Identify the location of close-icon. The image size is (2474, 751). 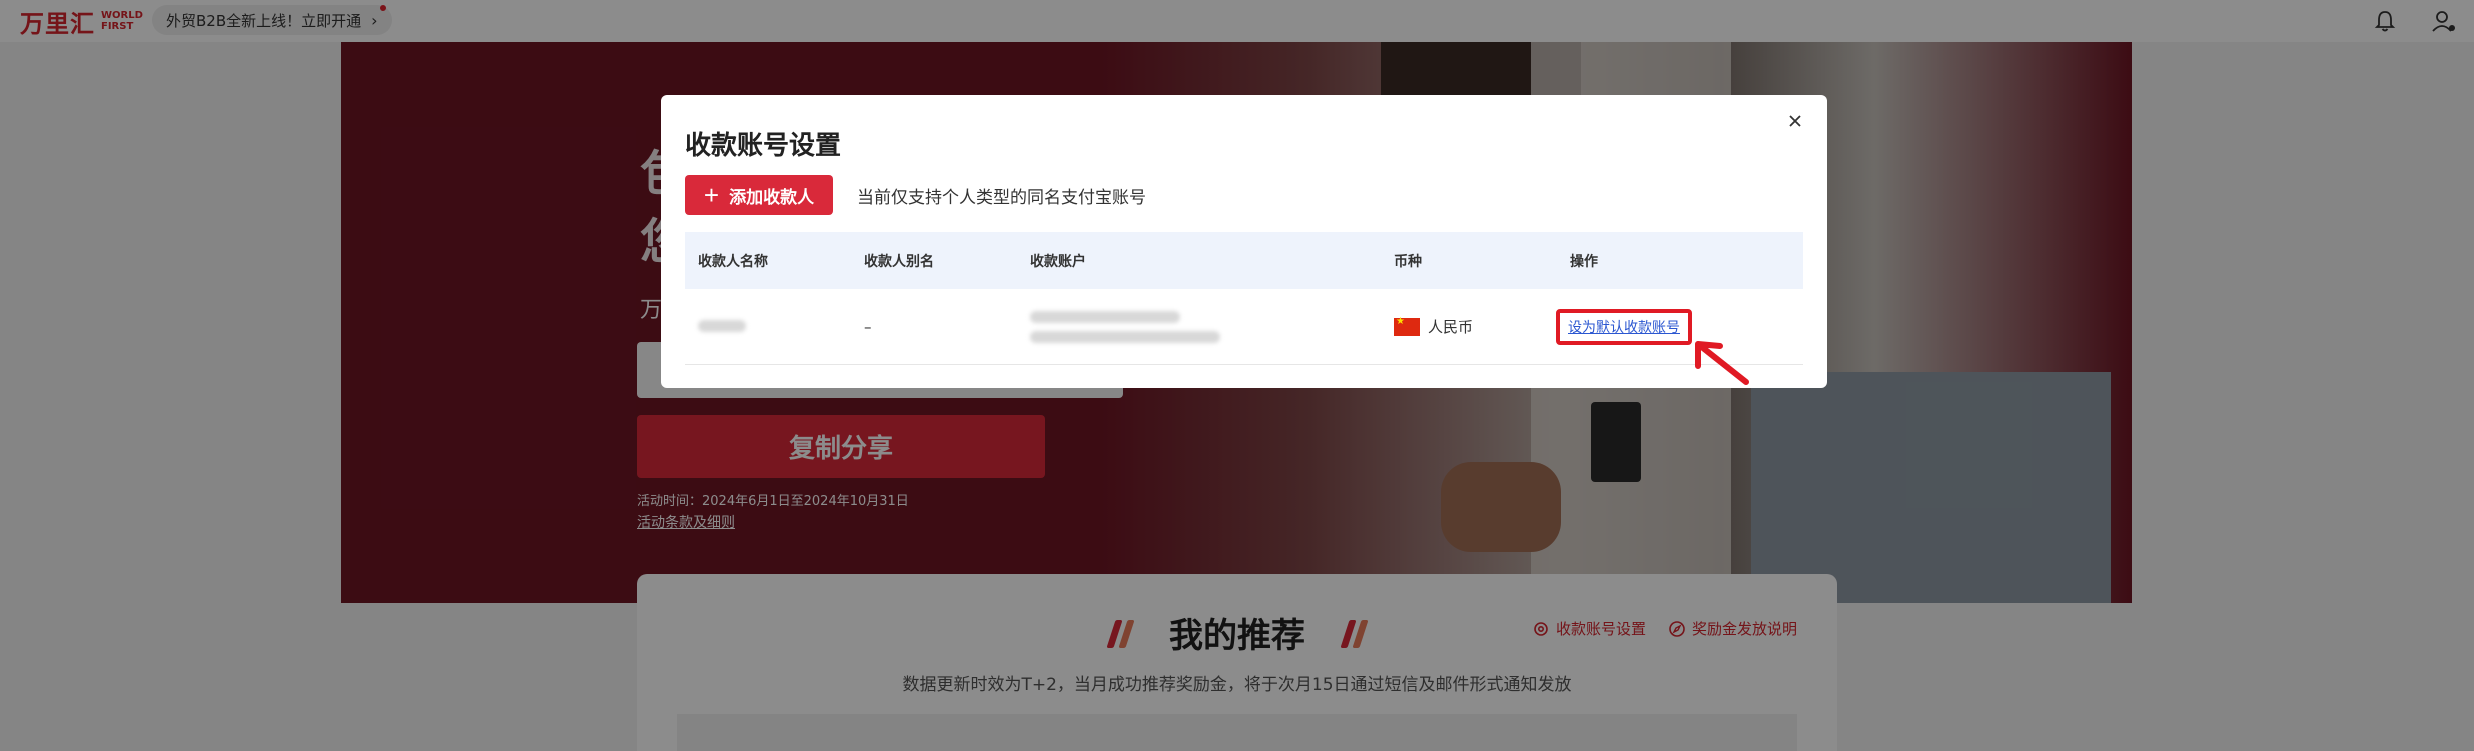
(1795, 121).